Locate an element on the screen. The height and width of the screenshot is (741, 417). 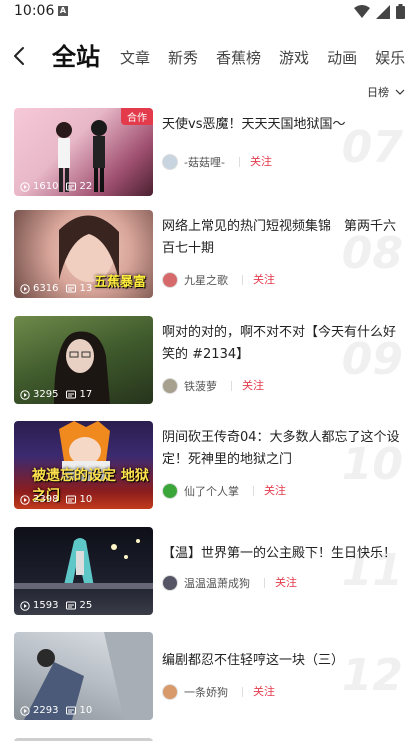
play-count: 1593 is located at coordinates (39, 605).